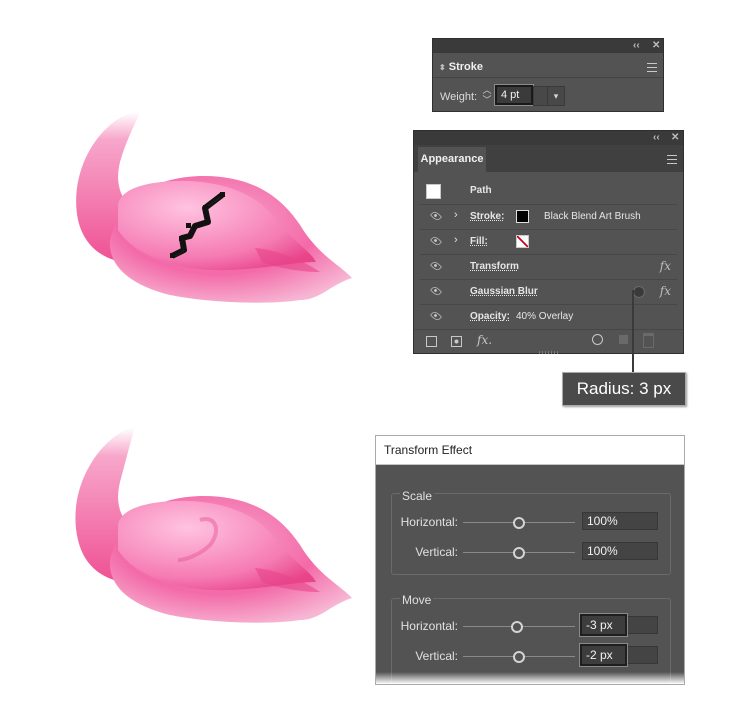  What do you see at coordinates (531, 534) in the screenshot?
I see `scale-group` at bounding box center [531, 534].